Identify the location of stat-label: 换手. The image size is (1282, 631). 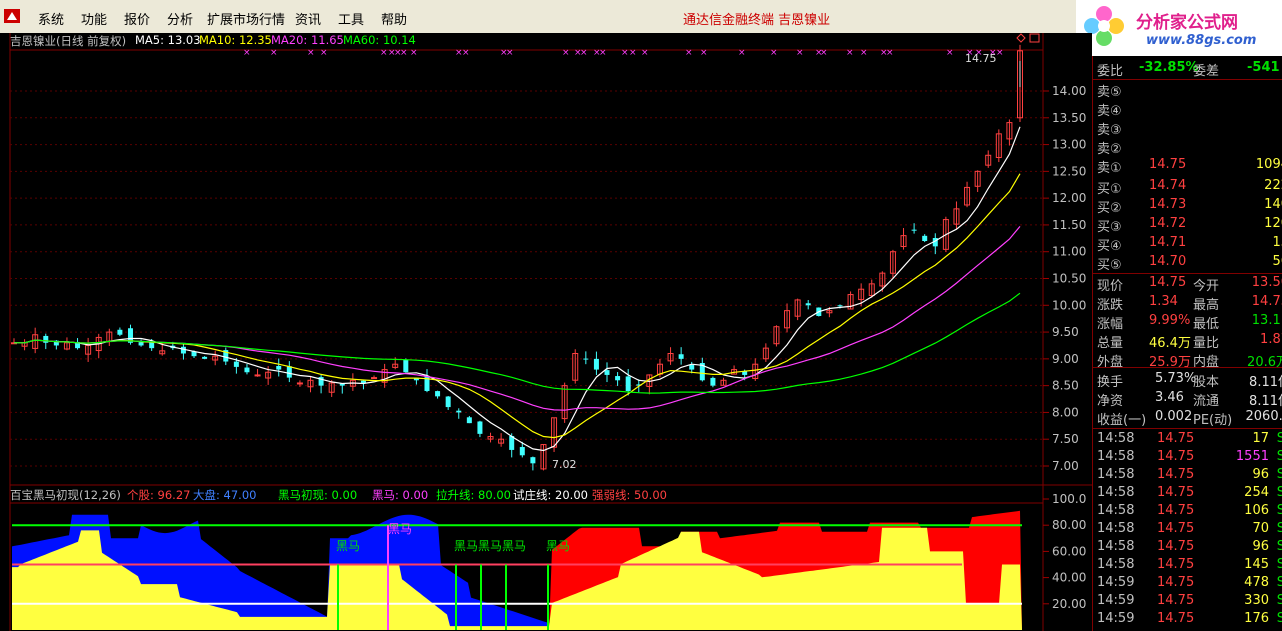
(1110, 382).